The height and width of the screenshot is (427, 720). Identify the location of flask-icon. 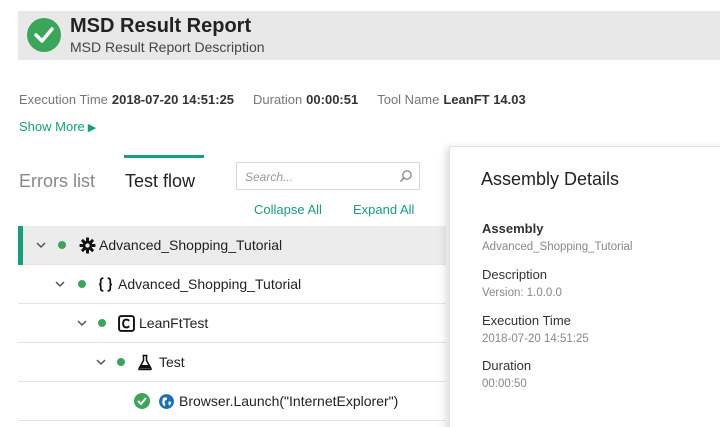
(145, 362).